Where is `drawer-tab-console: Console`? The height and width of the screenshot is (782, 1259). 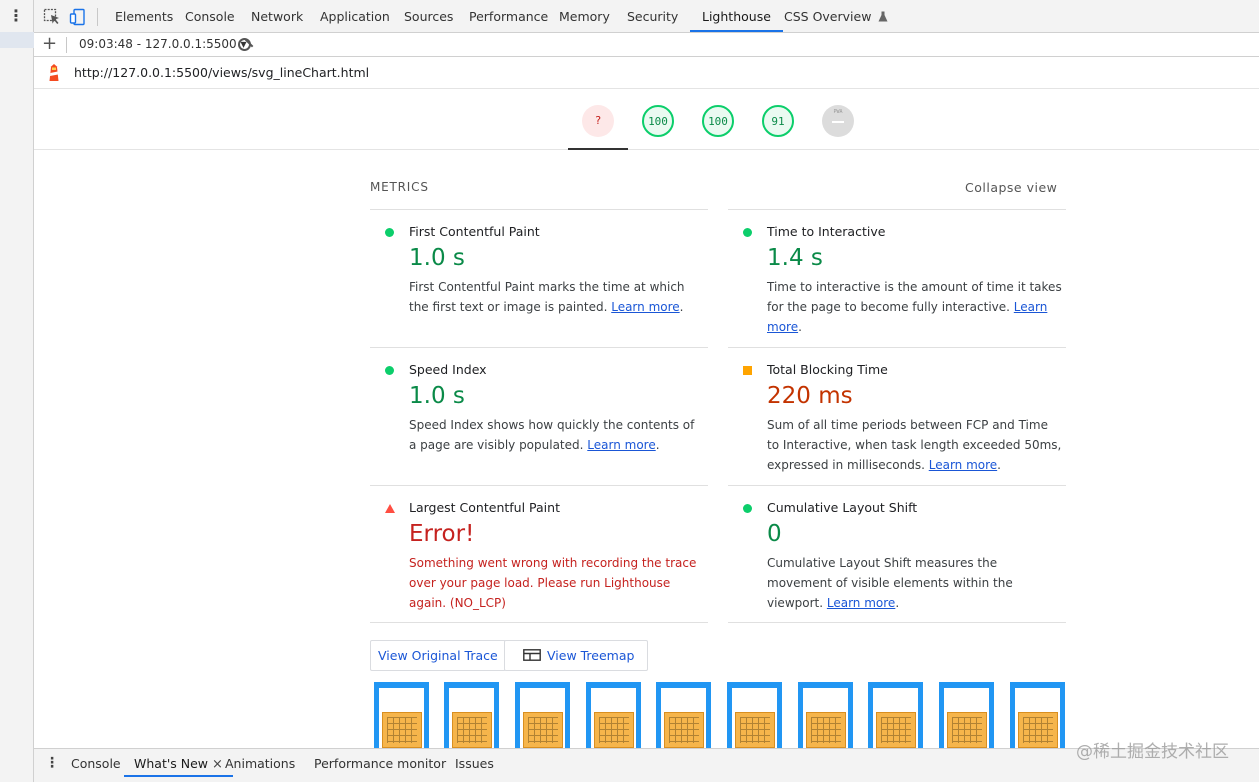
drawer-tab-console: Console is located at coordinates (96, 763).